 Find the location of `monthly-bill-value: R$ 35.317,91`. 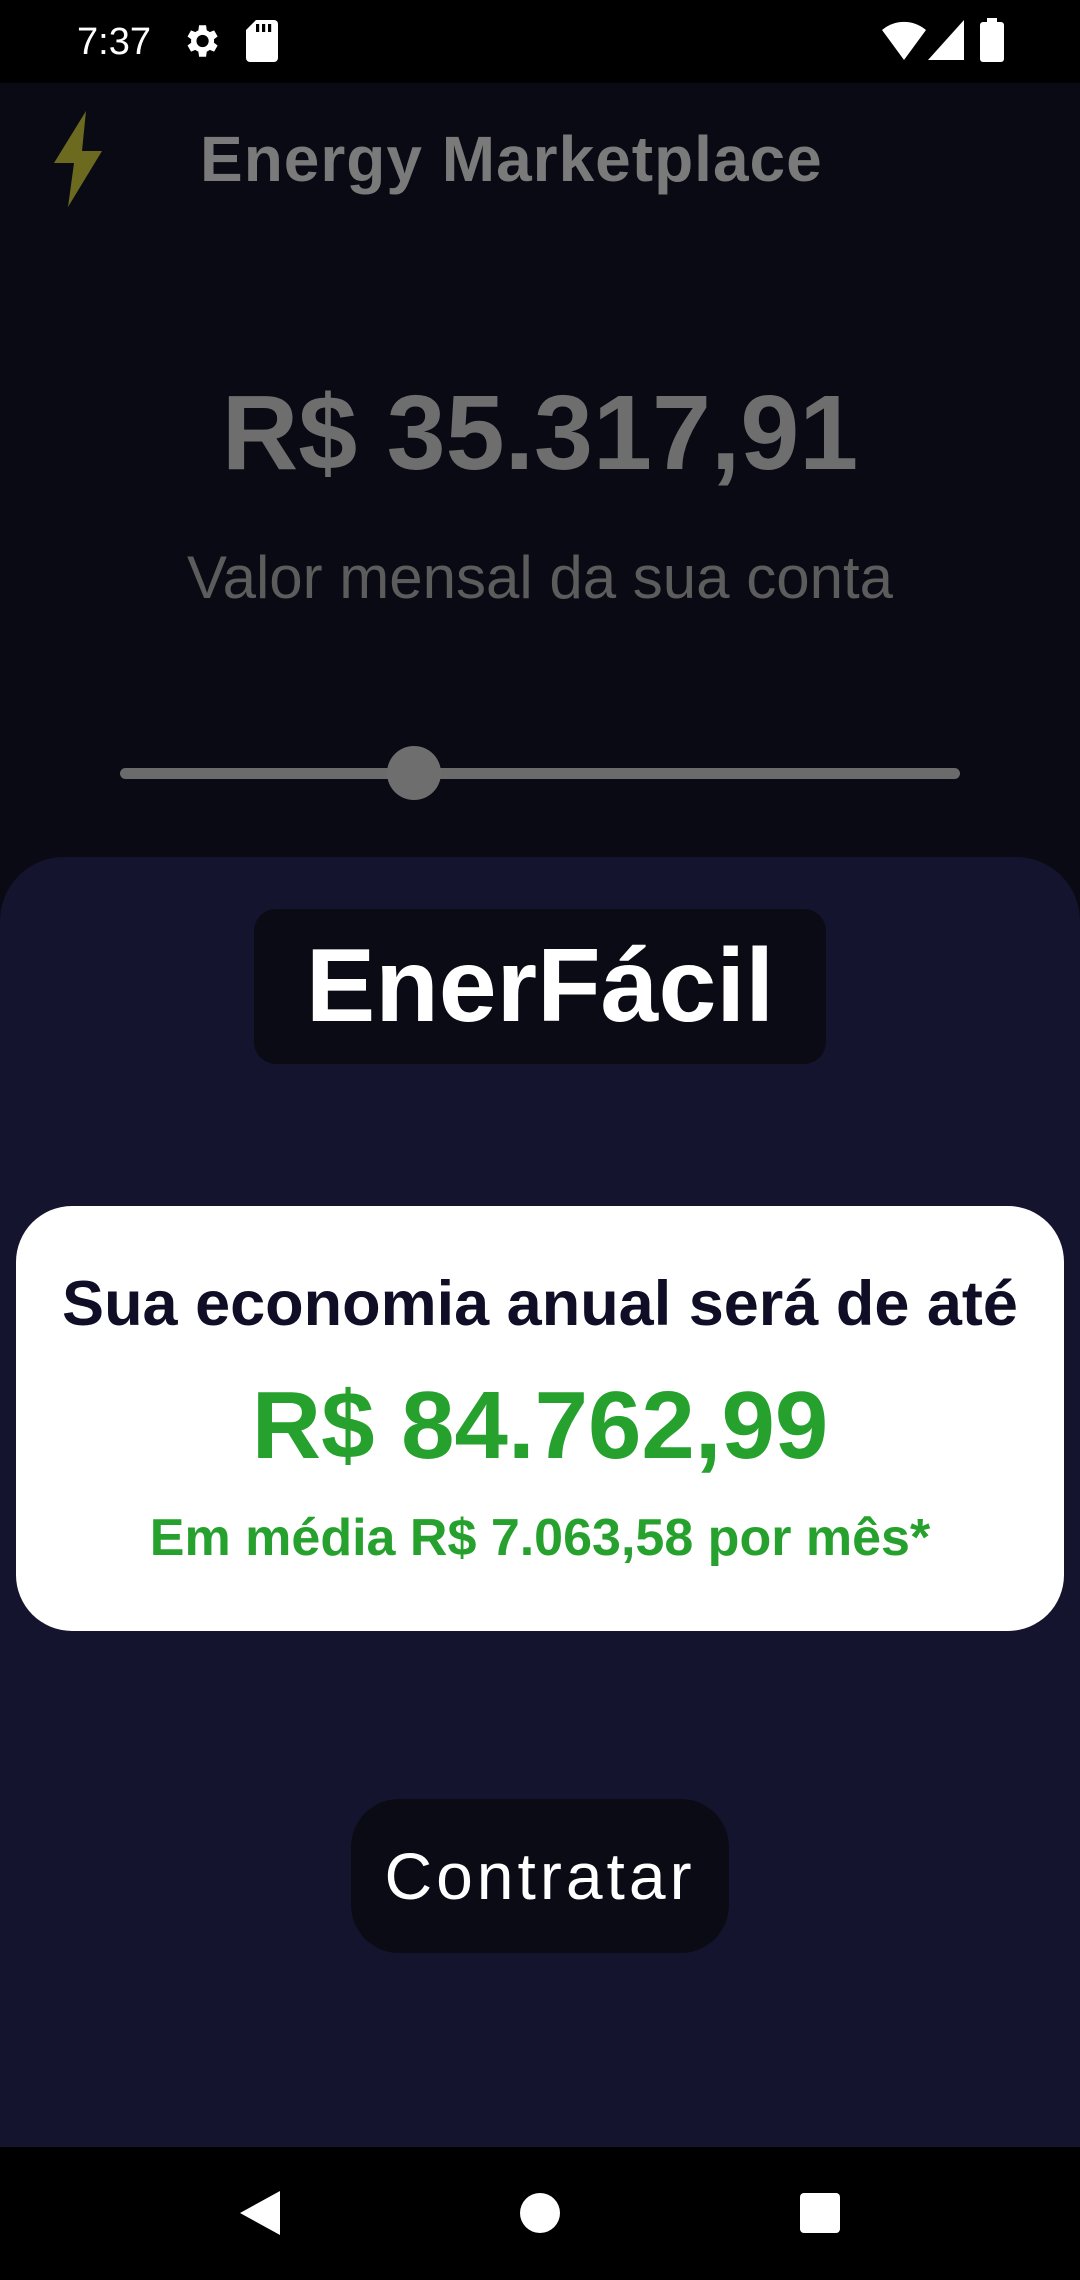

monthly-bill-value: R$ 35.317,91 is located at coordinates (540, 433).